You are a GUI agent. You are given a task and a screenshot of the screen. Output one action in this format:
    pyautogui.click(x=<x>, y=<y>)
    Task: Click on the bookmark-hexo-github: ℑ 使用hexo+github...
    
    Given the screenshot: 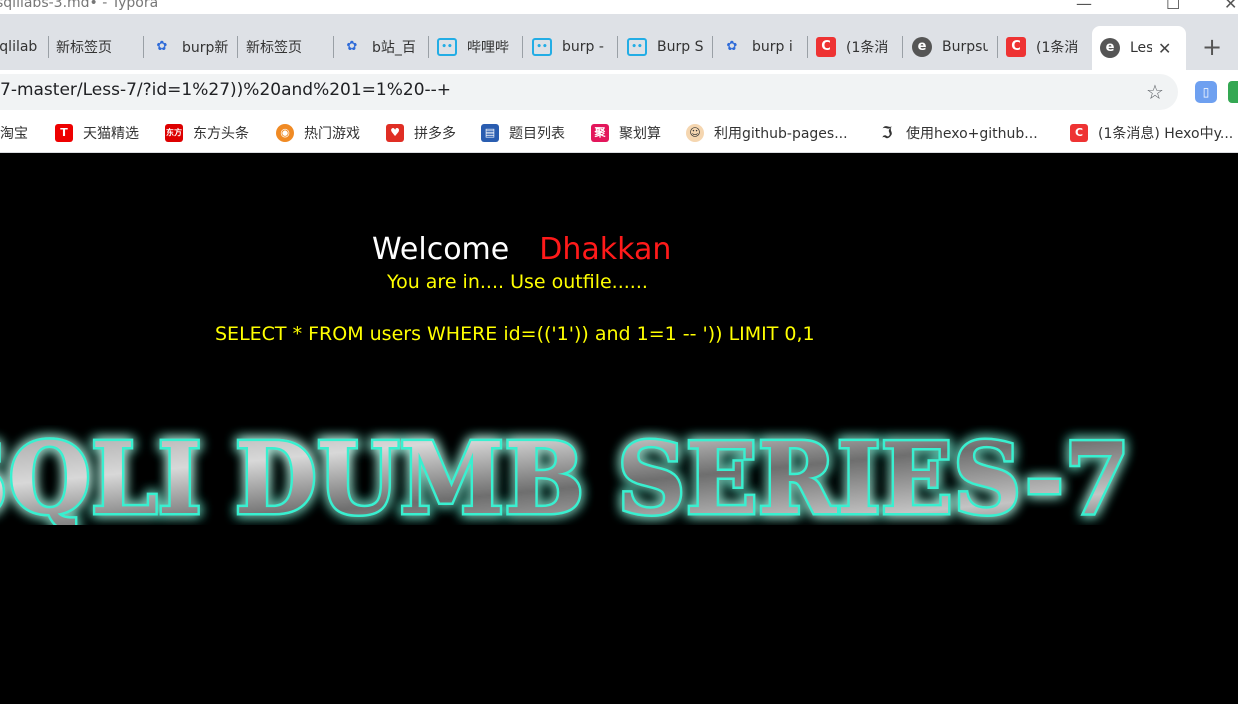 What is the action you would take?
    pyautogui.click(x=958, y=133)
    